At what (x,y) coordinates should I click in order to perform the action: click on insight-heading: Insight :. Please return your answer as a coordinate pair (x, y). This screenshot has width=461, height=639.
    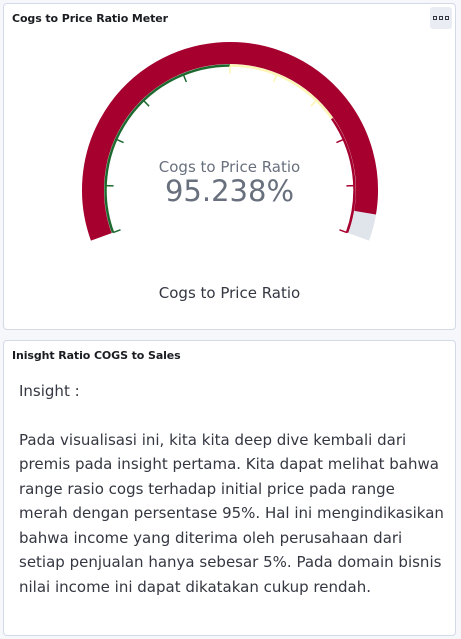
    Looking at the image, I should click on (49, 391).